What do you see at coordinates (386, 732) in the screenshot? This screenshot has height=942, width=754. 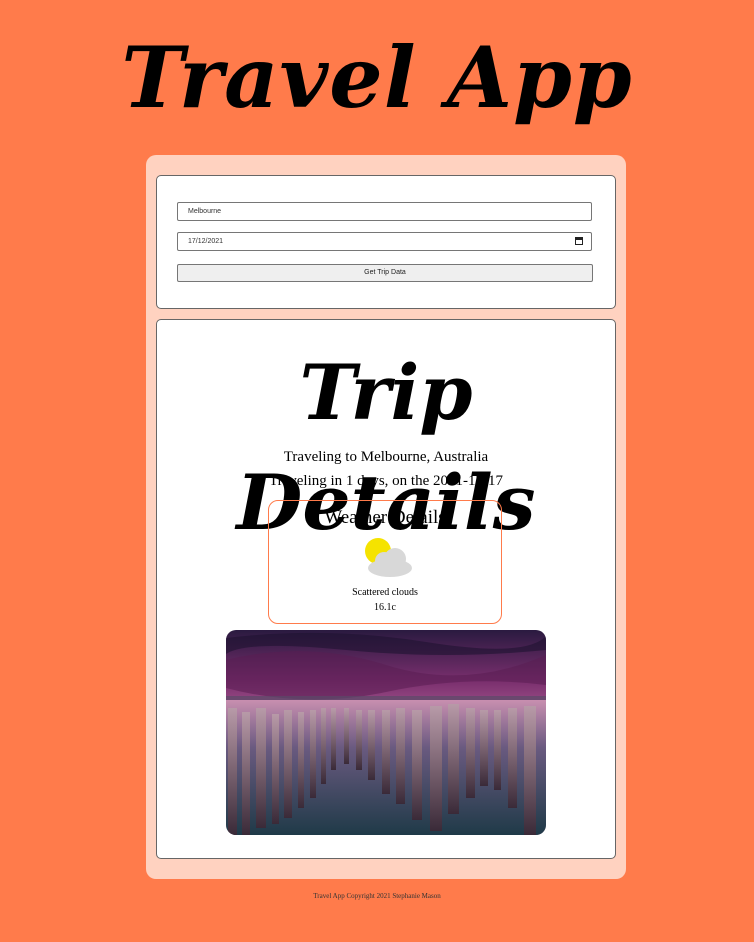 I see `destination-photo` at bounding box center [386, 732].